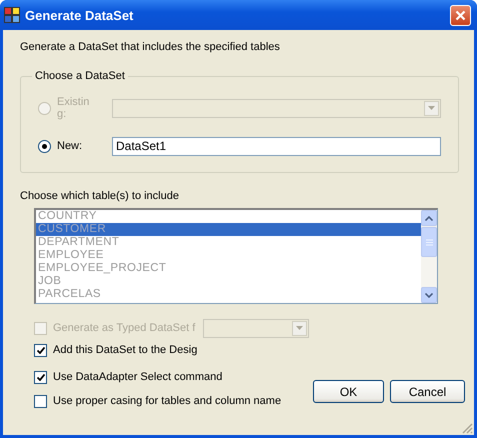  I want to click on dialog-button: OK, so click(348, 391).